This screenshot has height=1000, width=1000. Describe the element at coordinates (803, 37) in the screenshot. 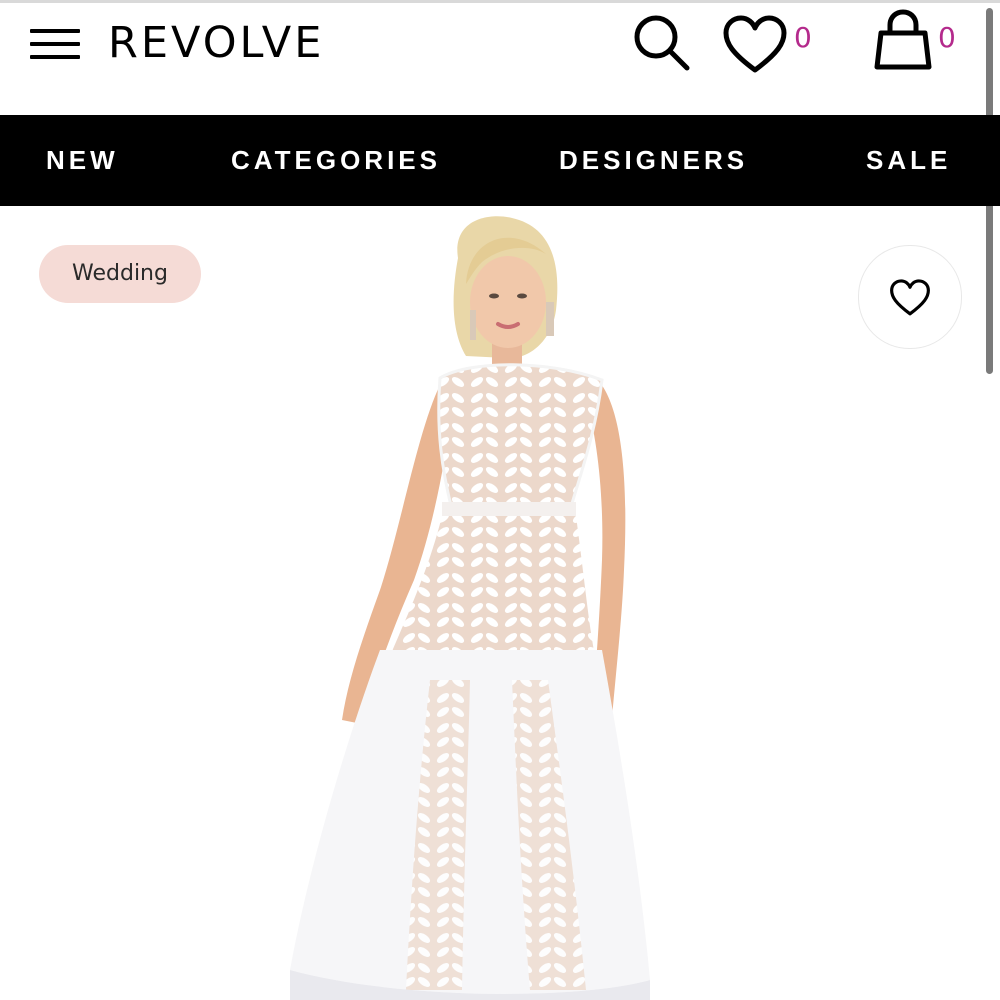

I see `wishlist-count: 0` at that location.